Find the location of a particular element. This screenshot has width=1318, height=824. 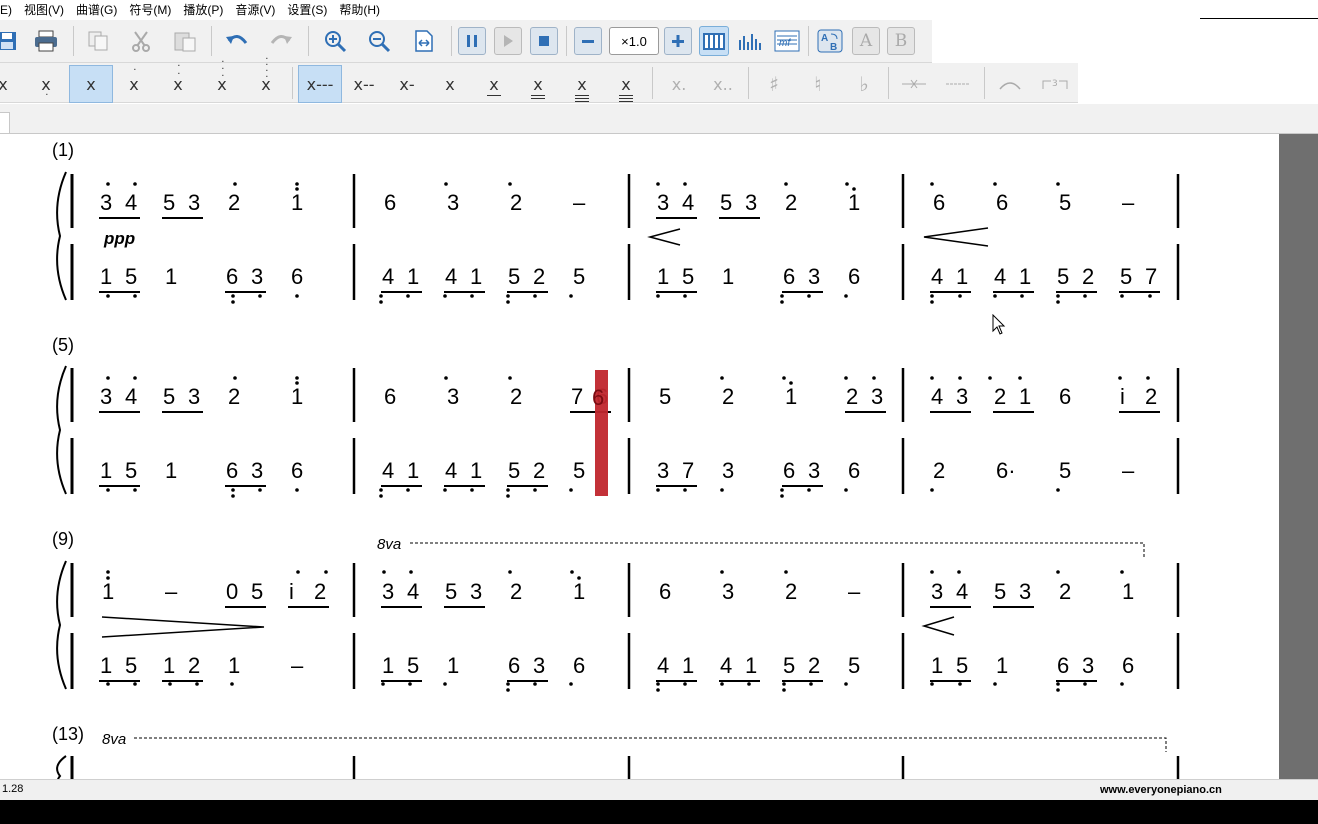

keyboard-icon is located at coordinates (714, 41).